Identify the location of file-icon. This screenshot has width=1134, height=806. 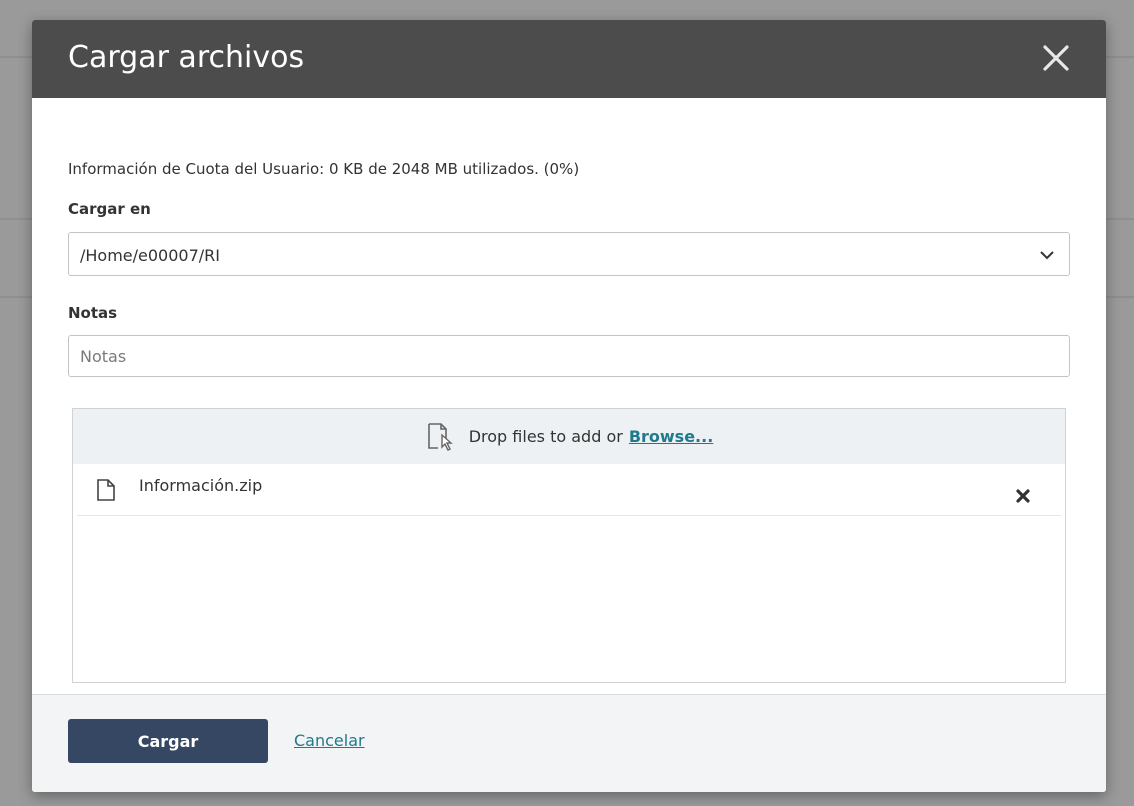
(106, 490).